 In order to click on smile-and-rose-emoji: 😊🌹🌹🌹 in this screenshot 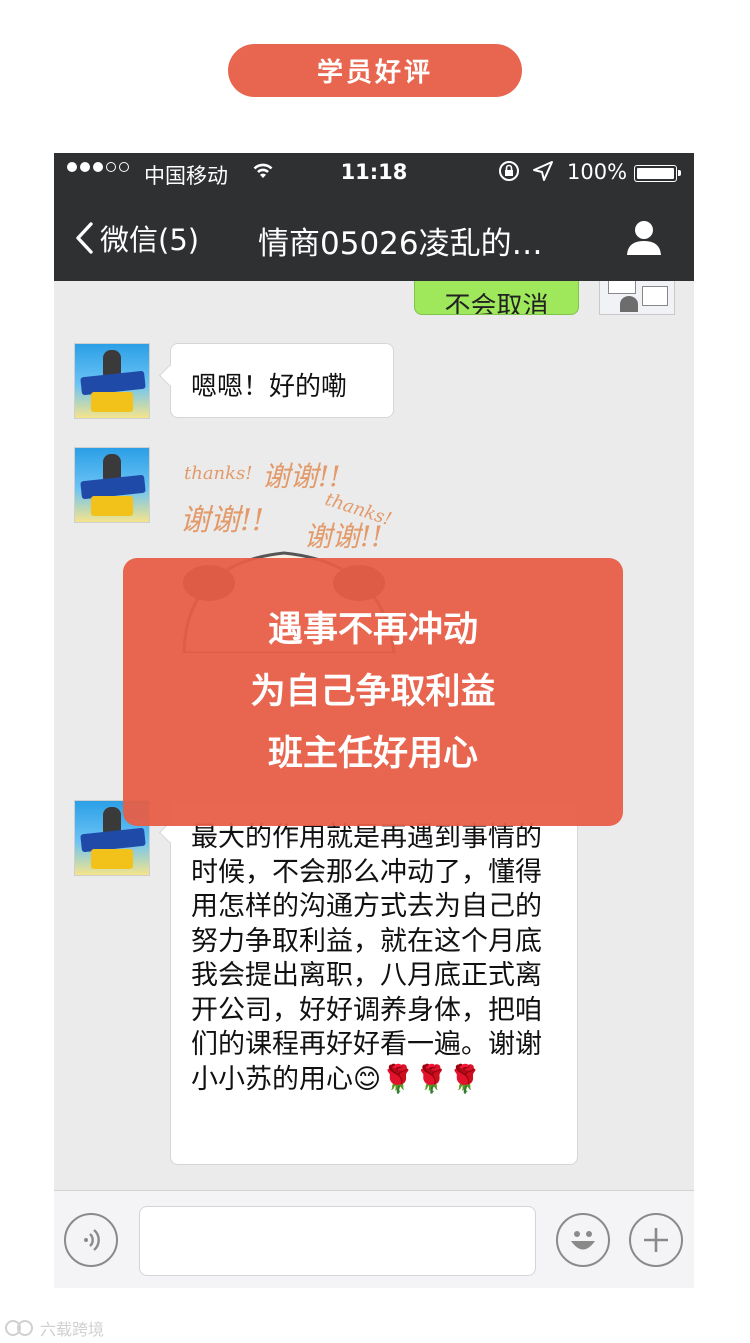, I will do `click(418, 1079)`.